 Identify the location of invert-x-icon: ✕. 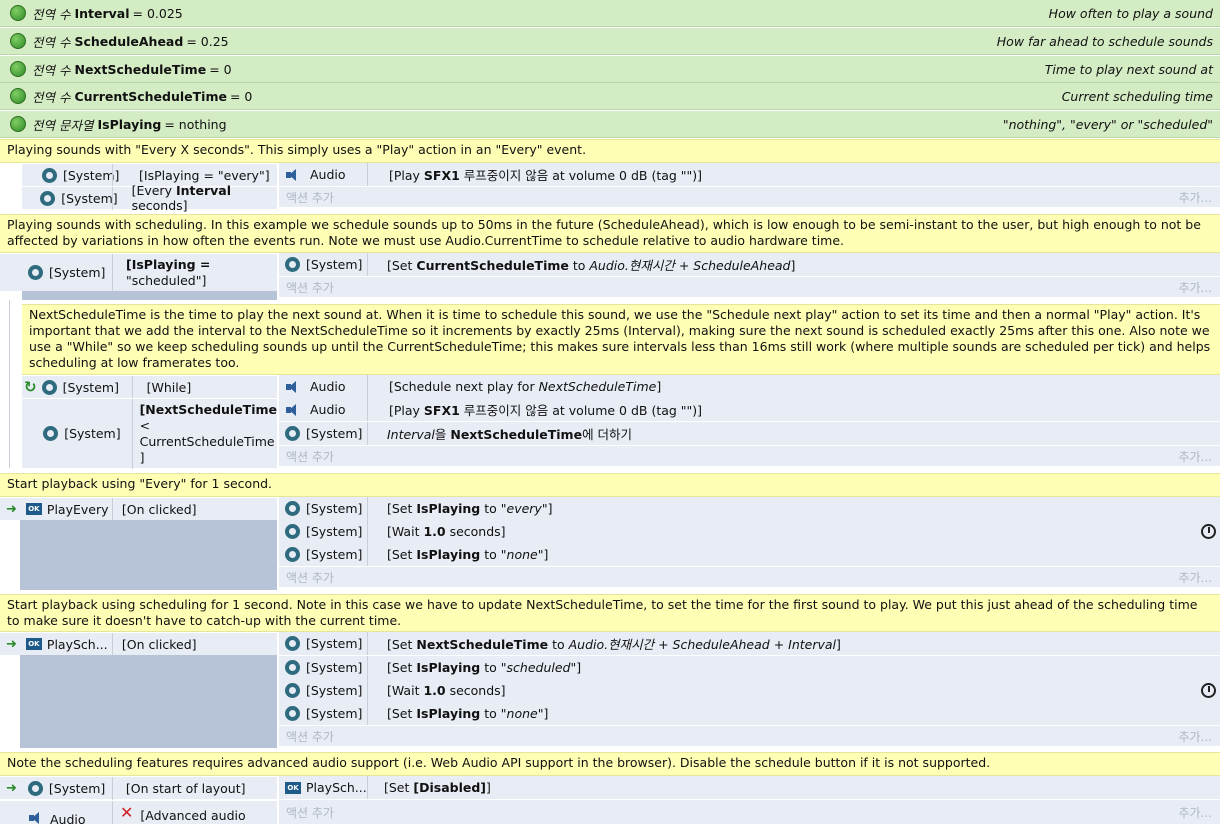
(127, 812).